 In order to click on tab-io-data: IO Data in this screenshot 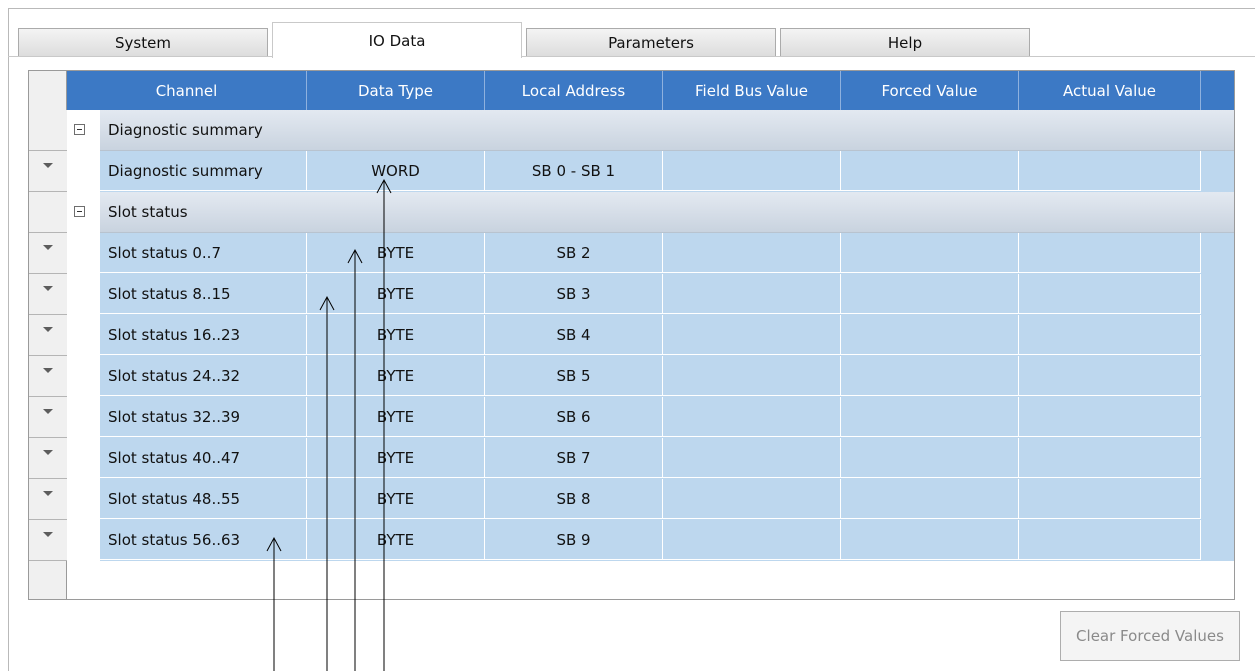, I will do `click(397, 40)`.